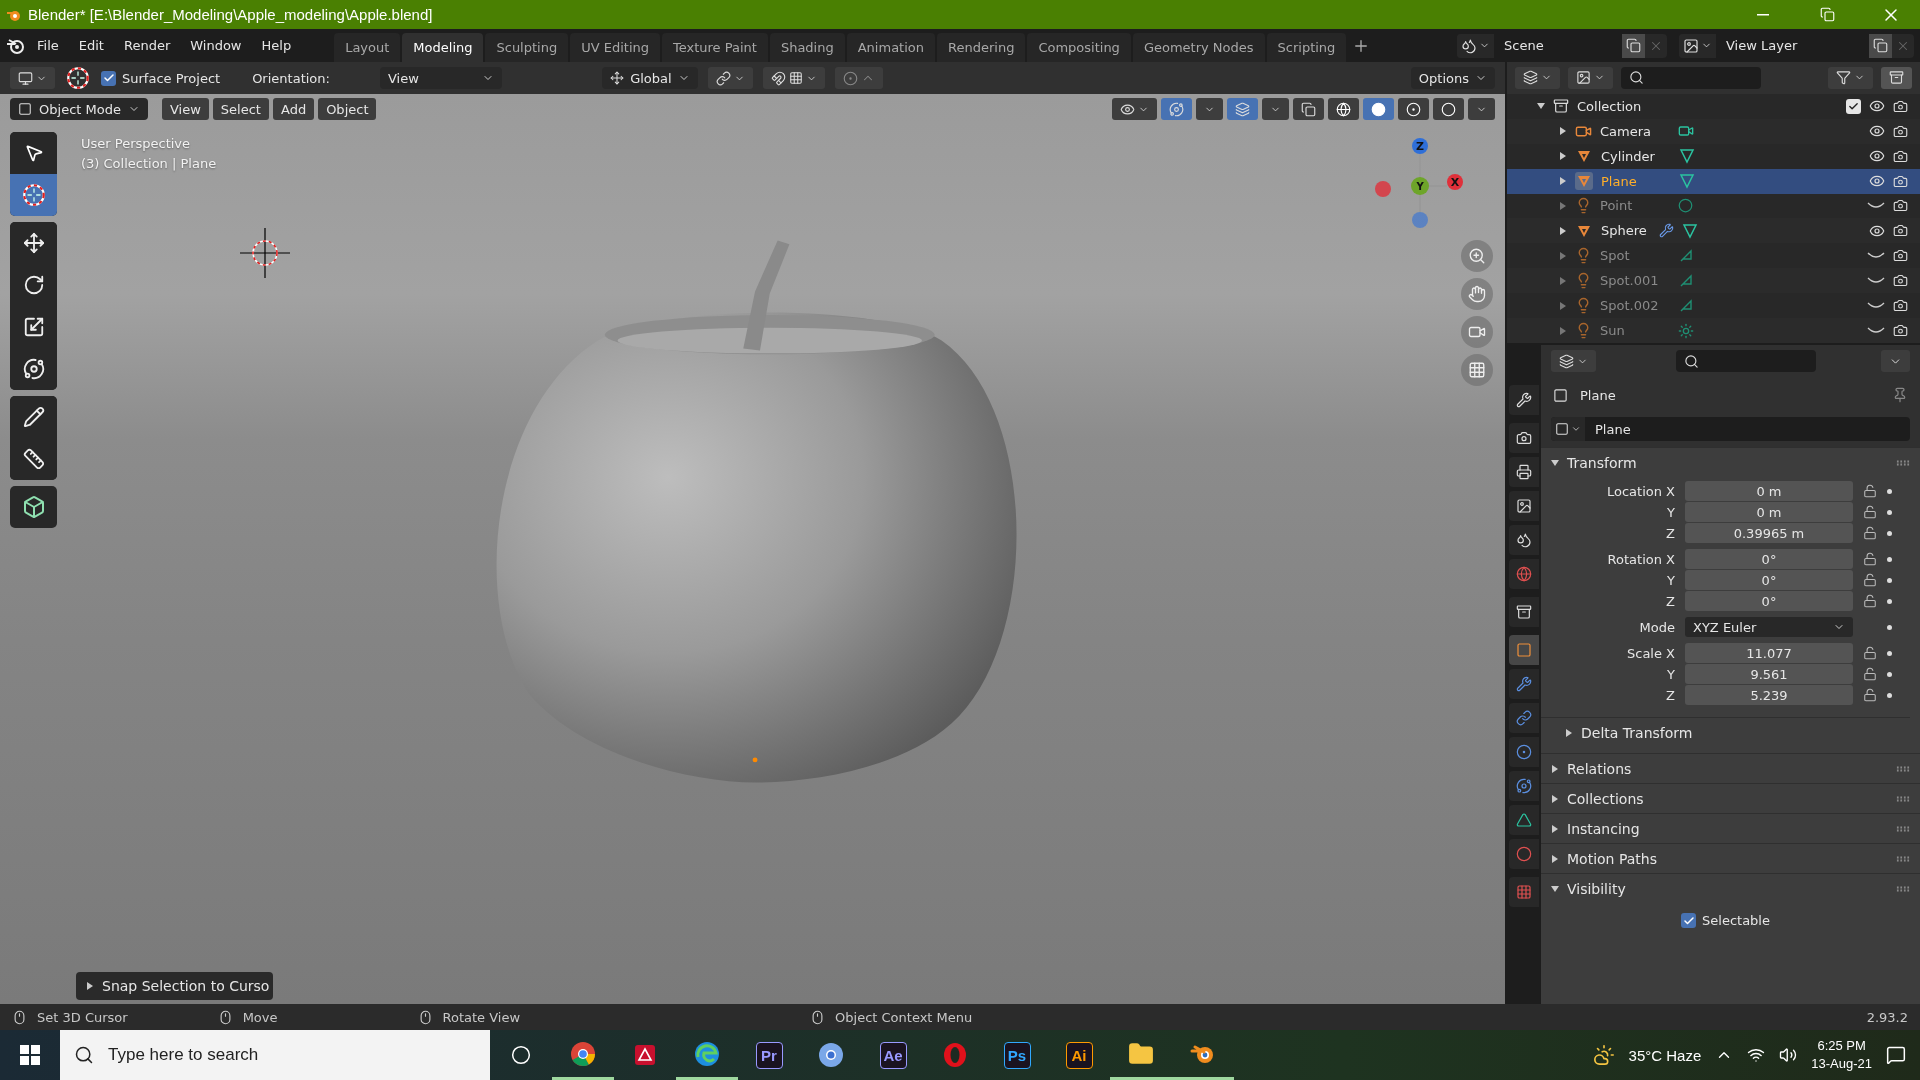  Describe the element at coordinates (1452, 78) in the screenshot. I see `options-dropdown: Options` at that location.